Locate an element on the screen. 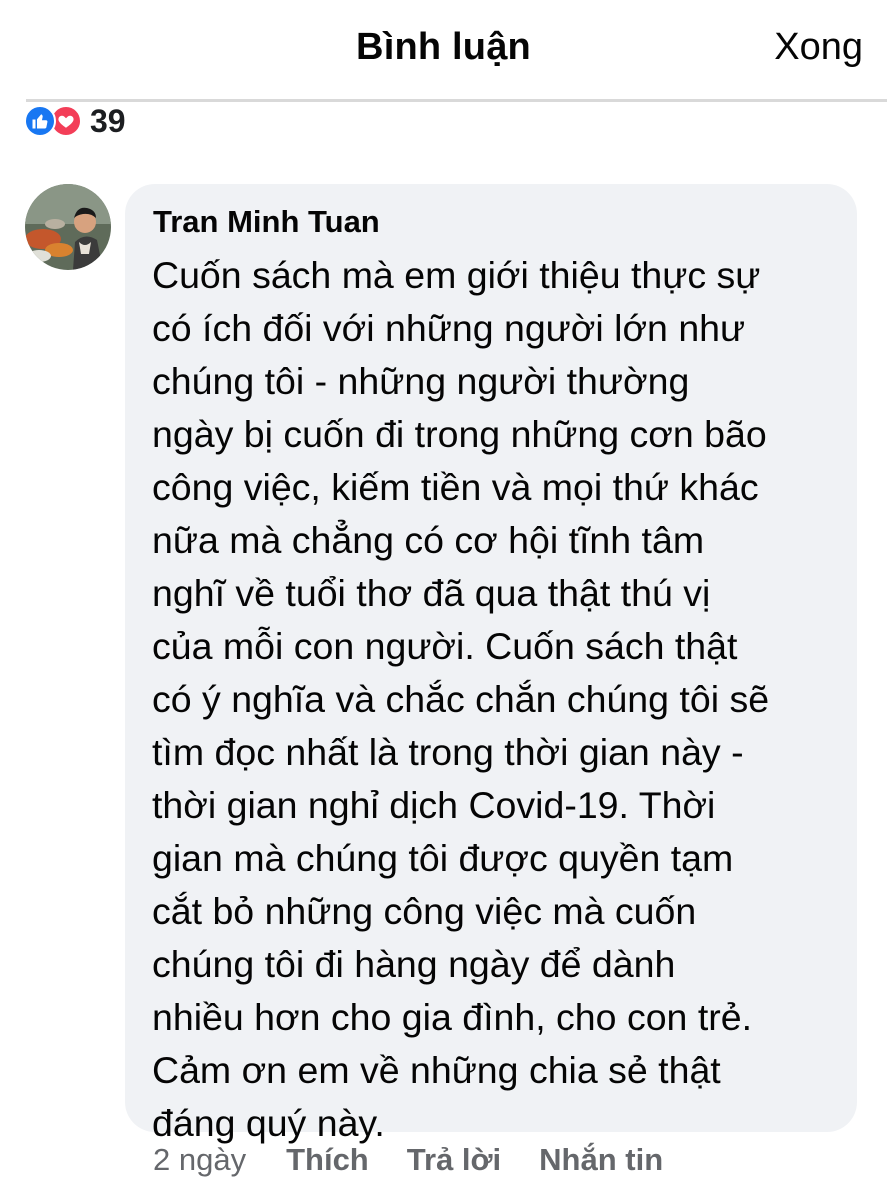  comment-line: tìm đọc nhất là trong thời gian này - is located at coordinates (448, 752).